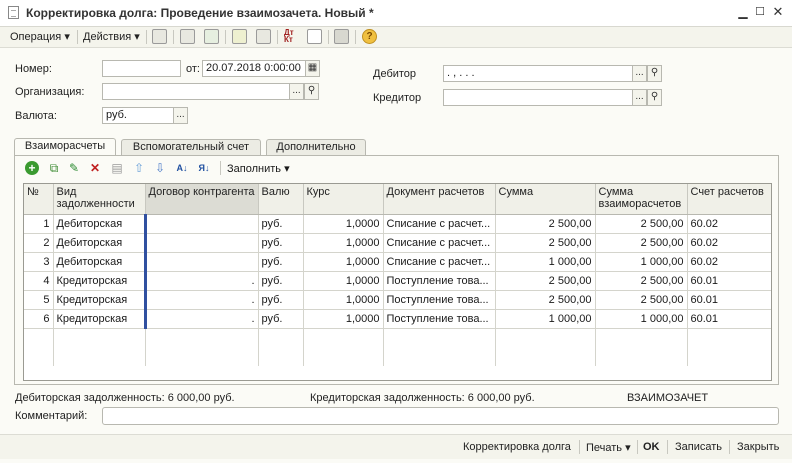 The width and height of the screenshot is (792, 463). I want to click on cell-number: 2, so click(39, 243).